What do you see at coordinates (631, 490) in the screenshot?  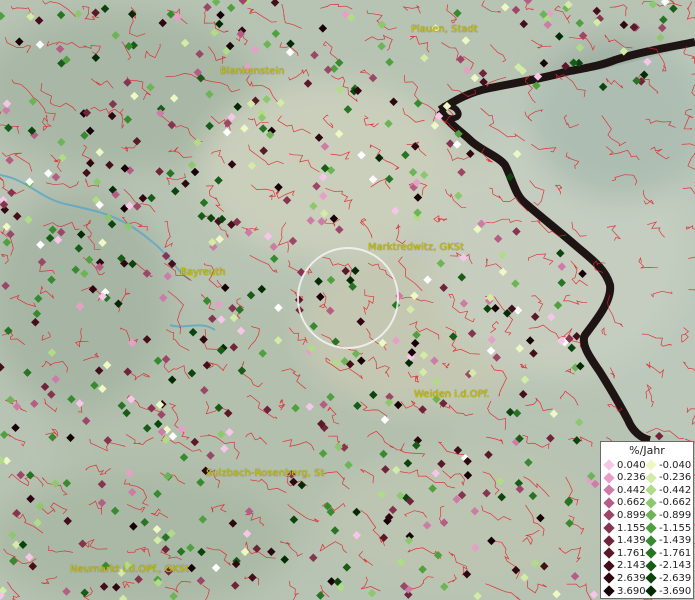 I see `legend-value: 0.442` at bounding box center [631, 490].